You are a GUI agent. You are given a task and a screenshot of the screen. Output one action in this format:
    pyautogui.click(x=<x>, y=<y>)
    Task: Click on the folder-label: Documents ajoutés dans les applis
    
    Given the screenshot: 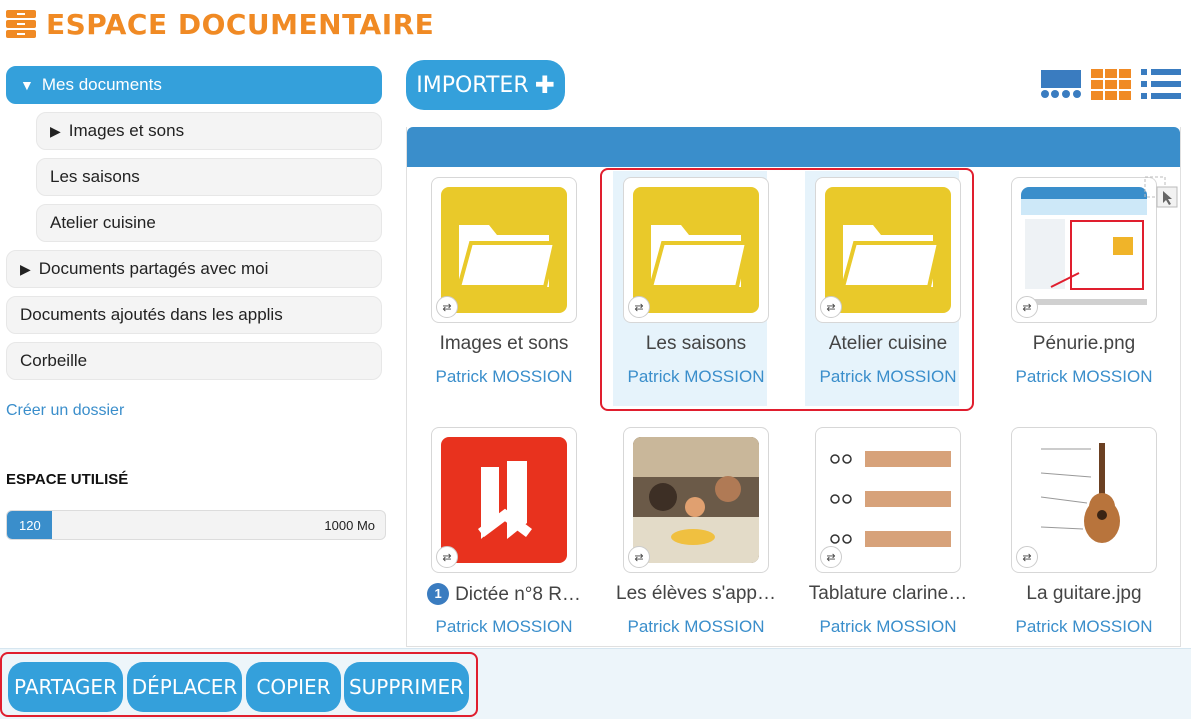 What is the action you would take?
    pyautogui.click(x=151, y=314)
    